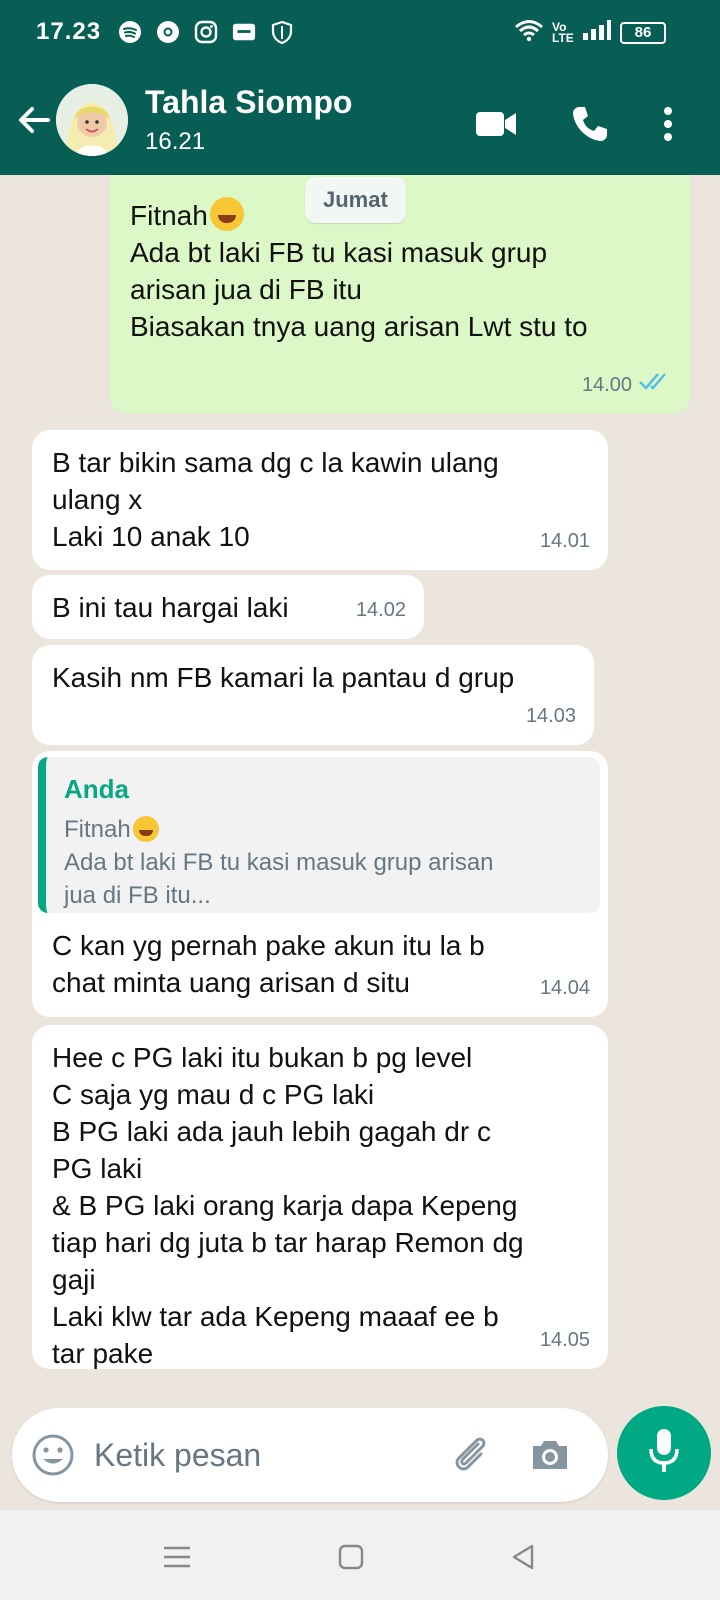 The image size is (720, 1600). What do you see at coordinates (248, 102) in the screenshot?
I see `contact-name: Tahla Siompo` at bounding box center [248, 102].